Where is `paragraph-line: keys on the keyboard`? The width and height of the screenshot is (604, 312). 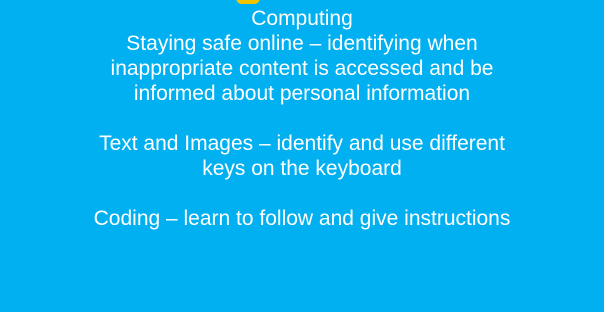
paragraph-line: keys on the keyboard is located at coordinates (302, 168).